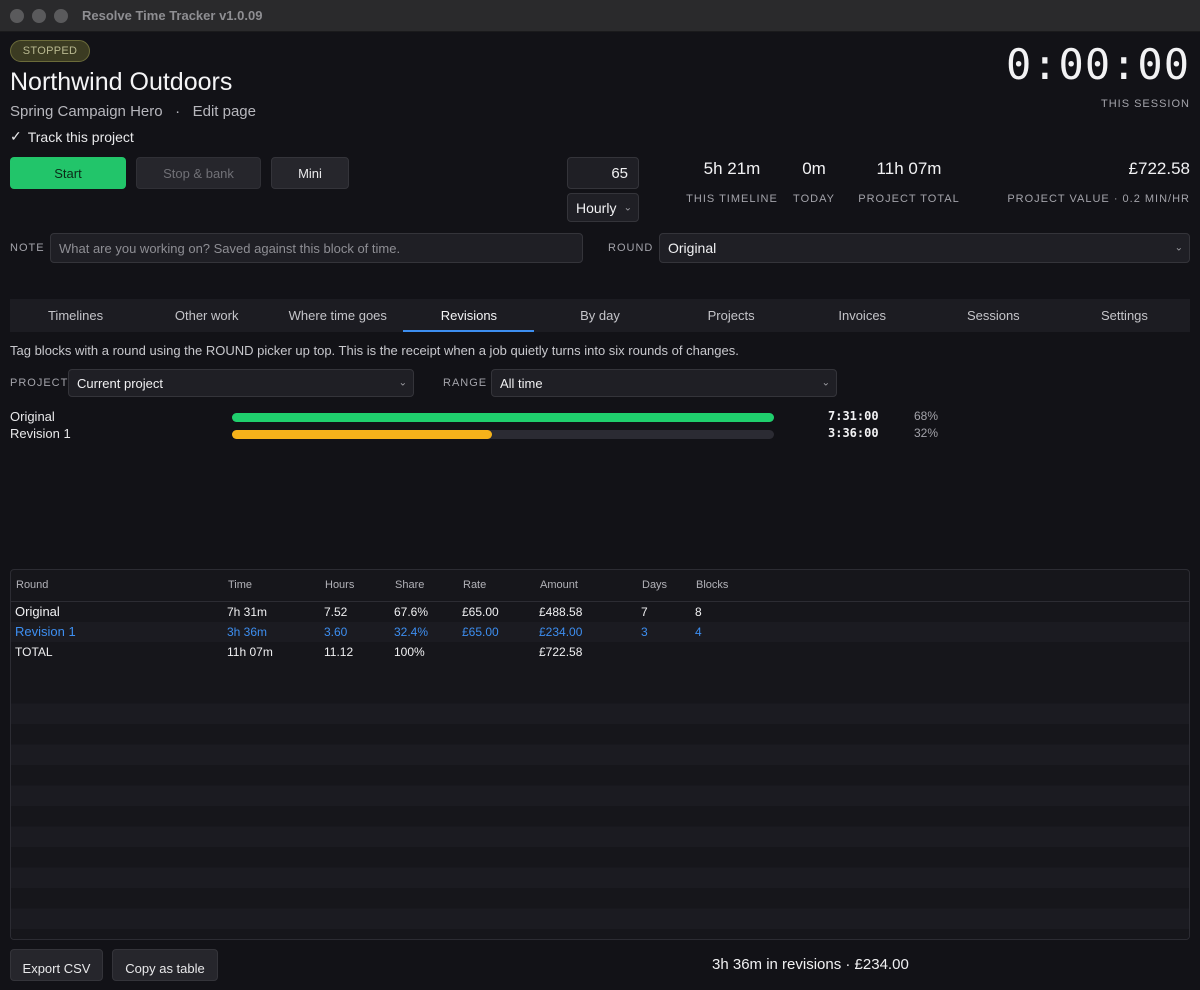  What do you see at coordinates (32, 416) in the screenshot?
I see `round-bar-name: Original` at bounding box center [32, 416].